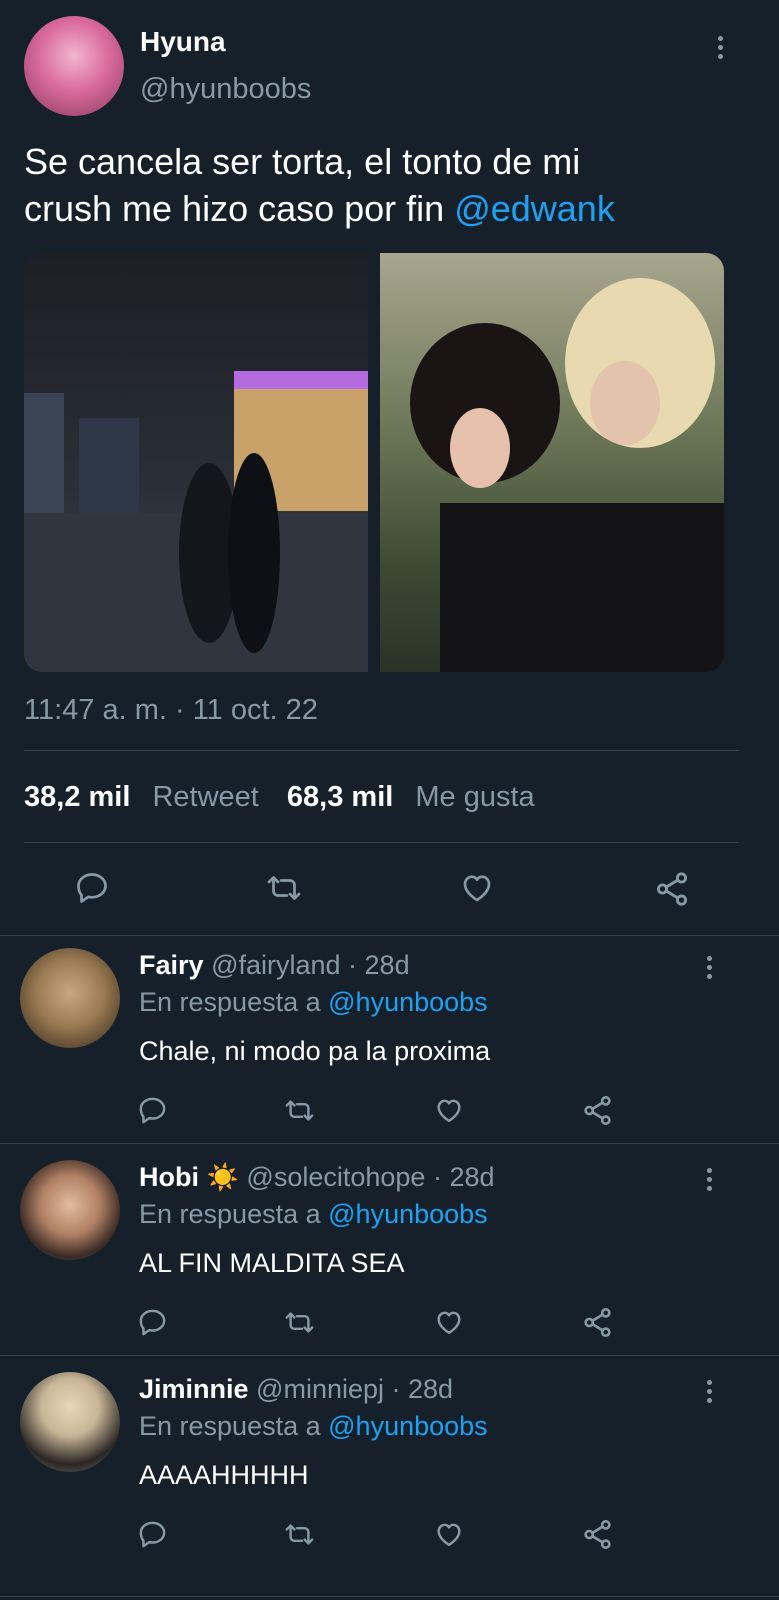  I want to click on tweet-text-line2: crush me hizo caso por fin, so click(239, 208).